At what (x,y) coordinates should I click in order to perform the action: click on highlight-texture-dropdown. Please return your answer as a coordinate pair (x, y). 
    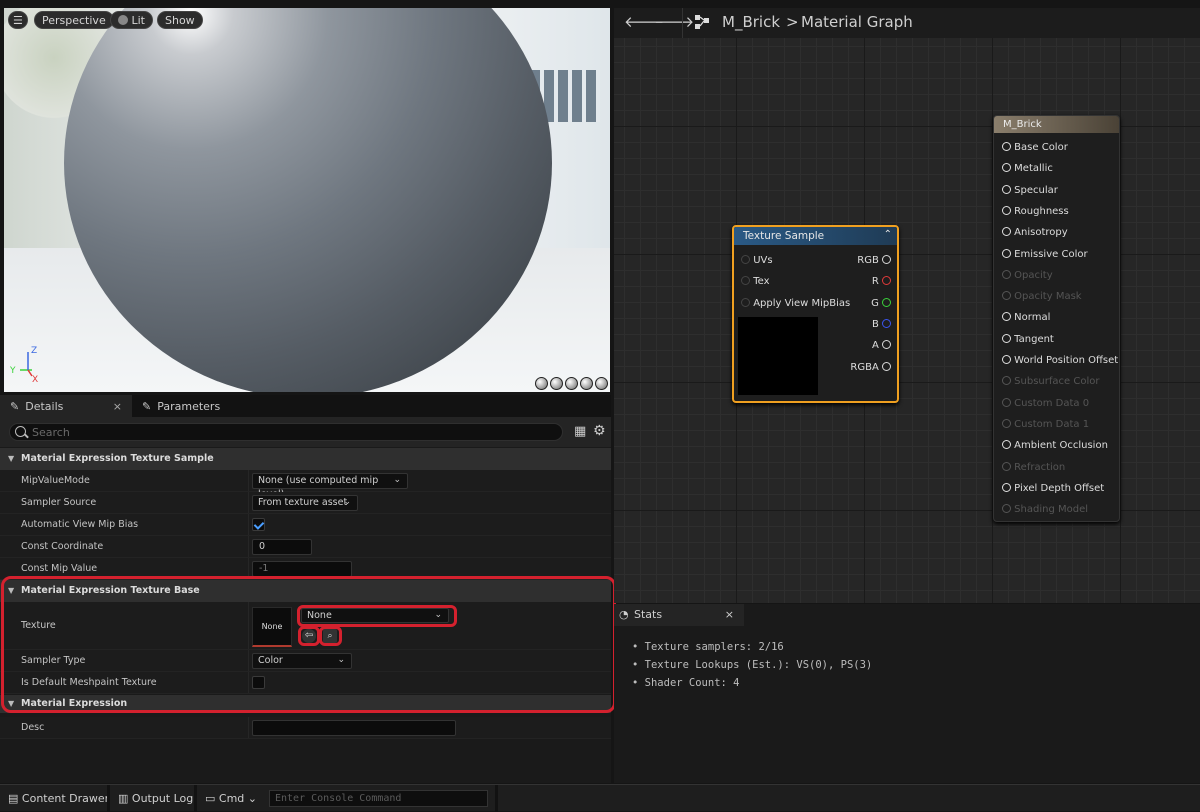
    Looking at the image, I should click on (377, 616).